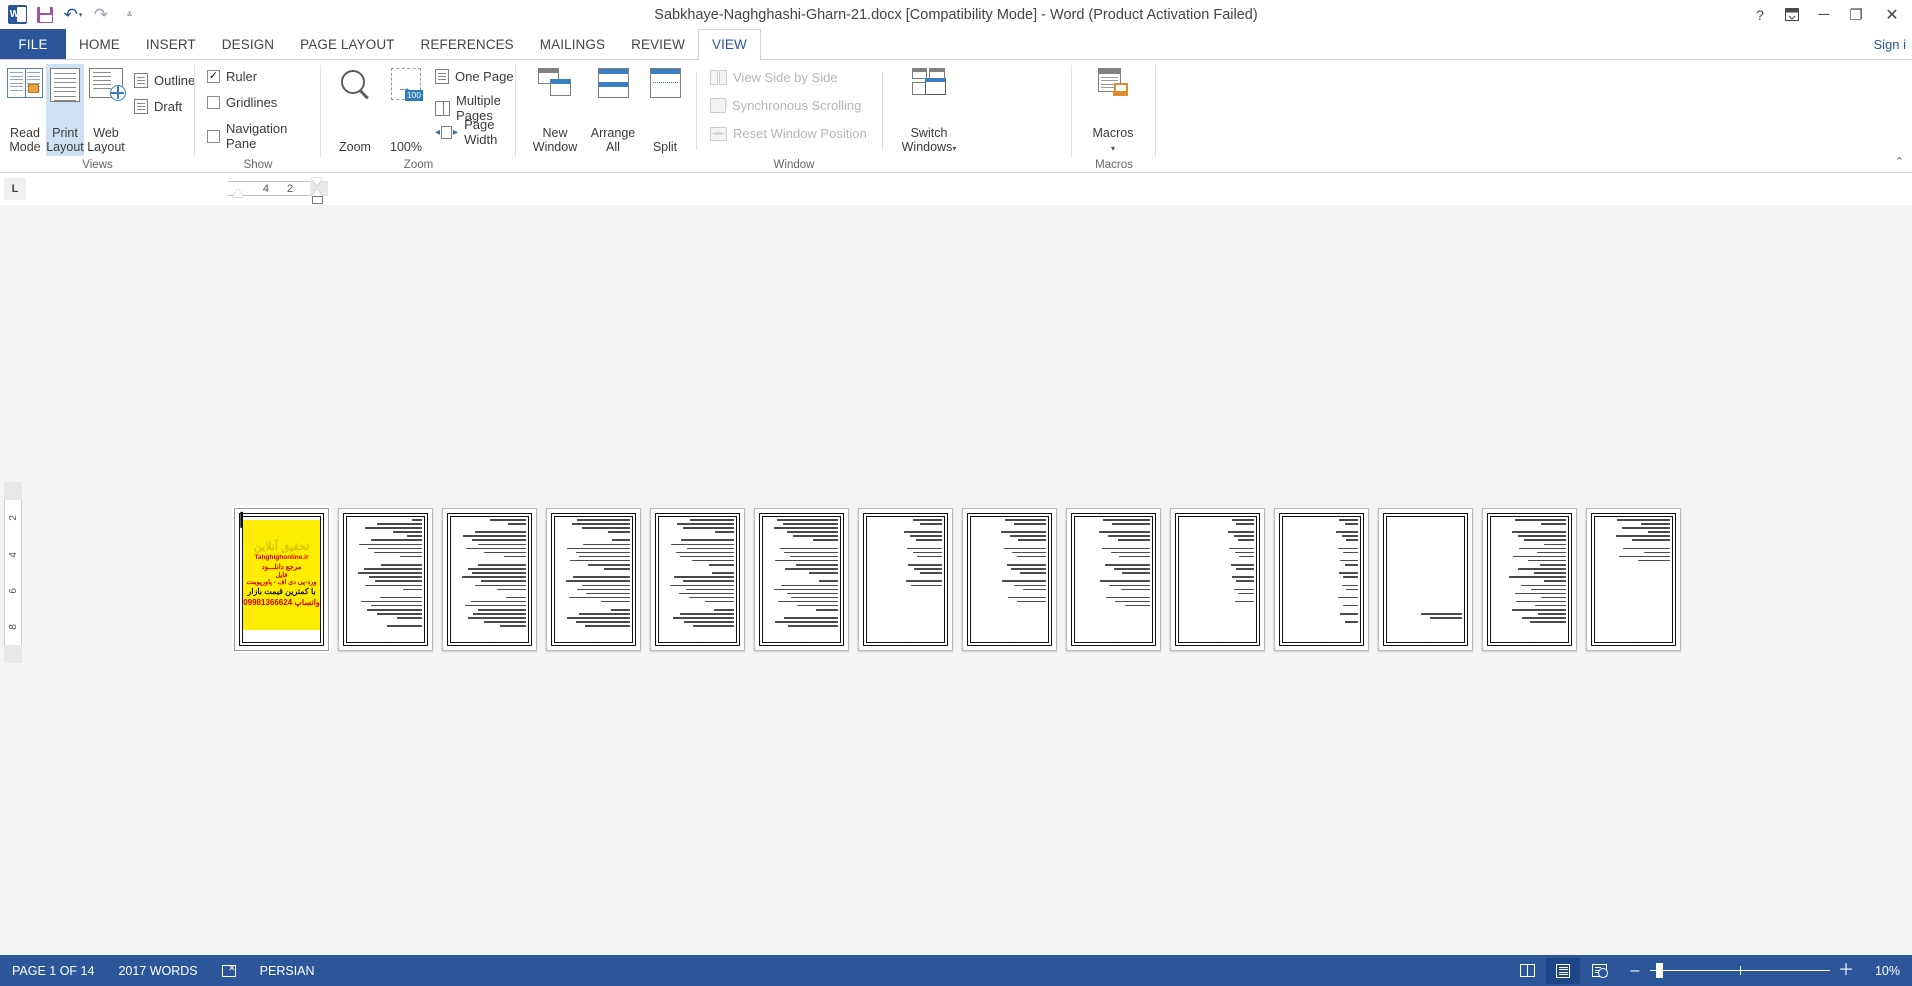 The width and height of the screenshot is (1912, 986). I want to click on status-web-layout-icon, so click(1599, 971).